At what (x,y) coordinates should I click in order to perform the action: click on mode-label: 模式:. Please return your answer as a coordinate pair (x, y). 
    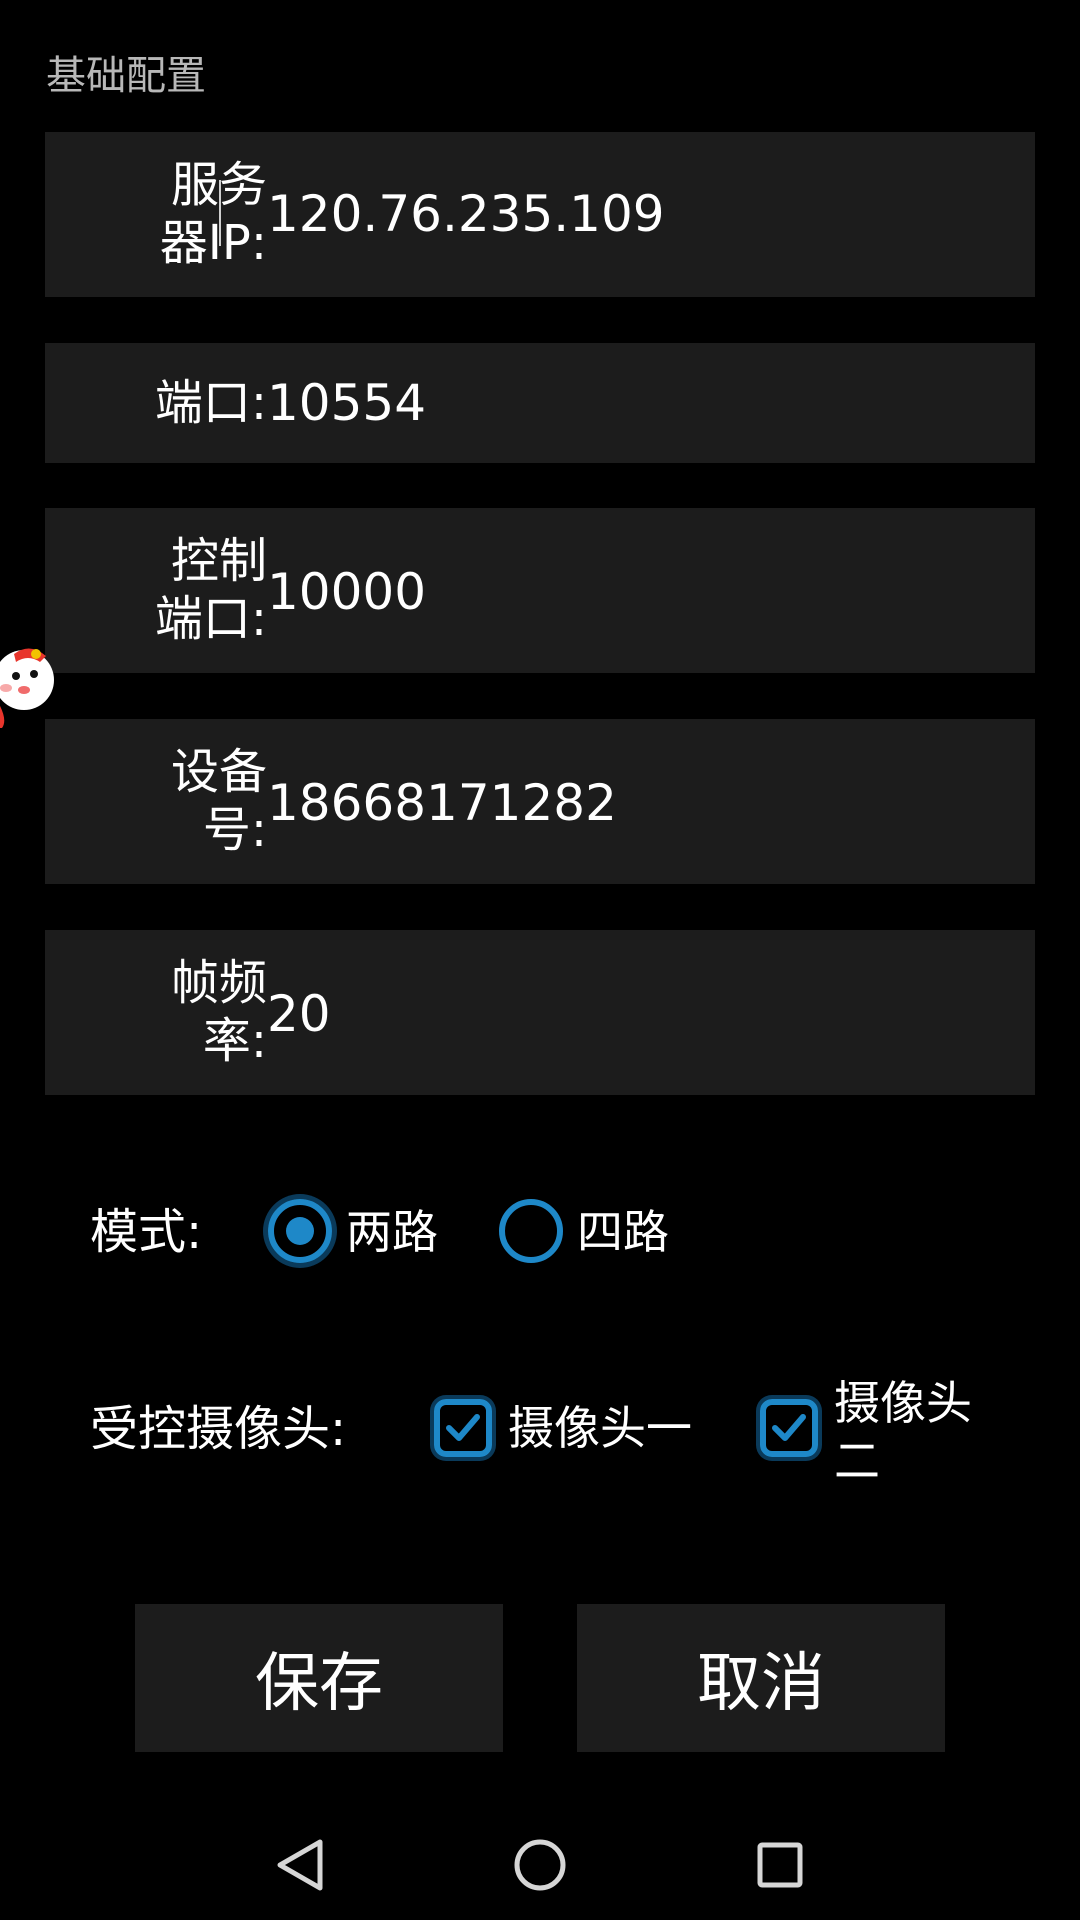
    Looking at the image, I should click on (146, 1232).